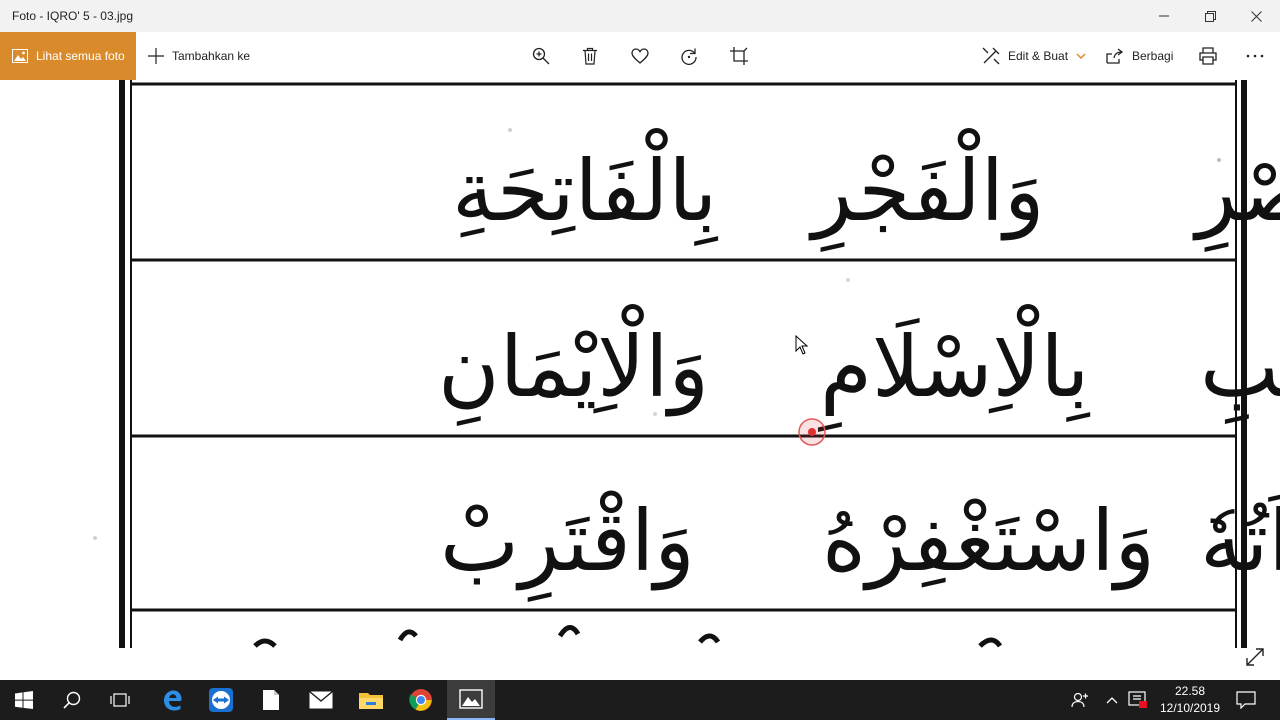  Describe the element at coordinates (1079, 700) in the screenshot. I see `people-icon` at that location.